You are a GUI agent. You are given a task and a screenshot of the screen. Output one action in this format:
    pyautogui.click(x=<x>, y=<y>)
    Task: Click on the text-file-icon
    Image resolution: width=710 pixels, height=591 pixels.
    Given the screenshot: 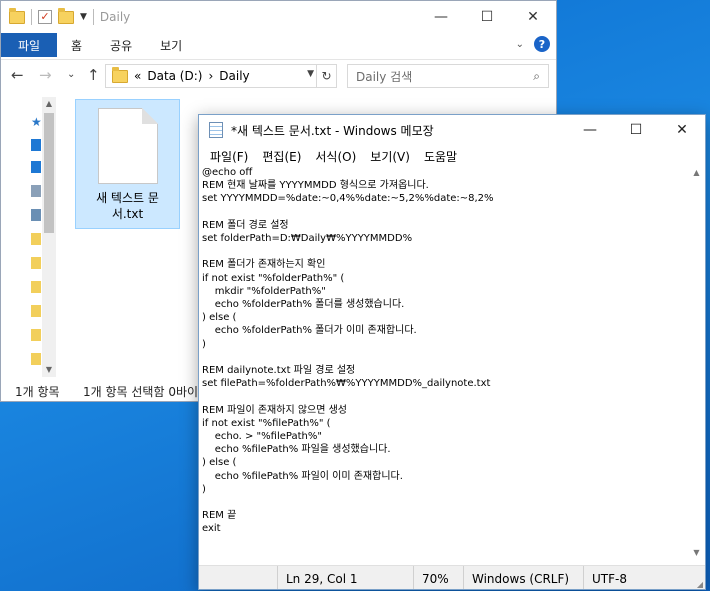 What is the action you would take?
    pyautogui.click(x=127, y=146)
    